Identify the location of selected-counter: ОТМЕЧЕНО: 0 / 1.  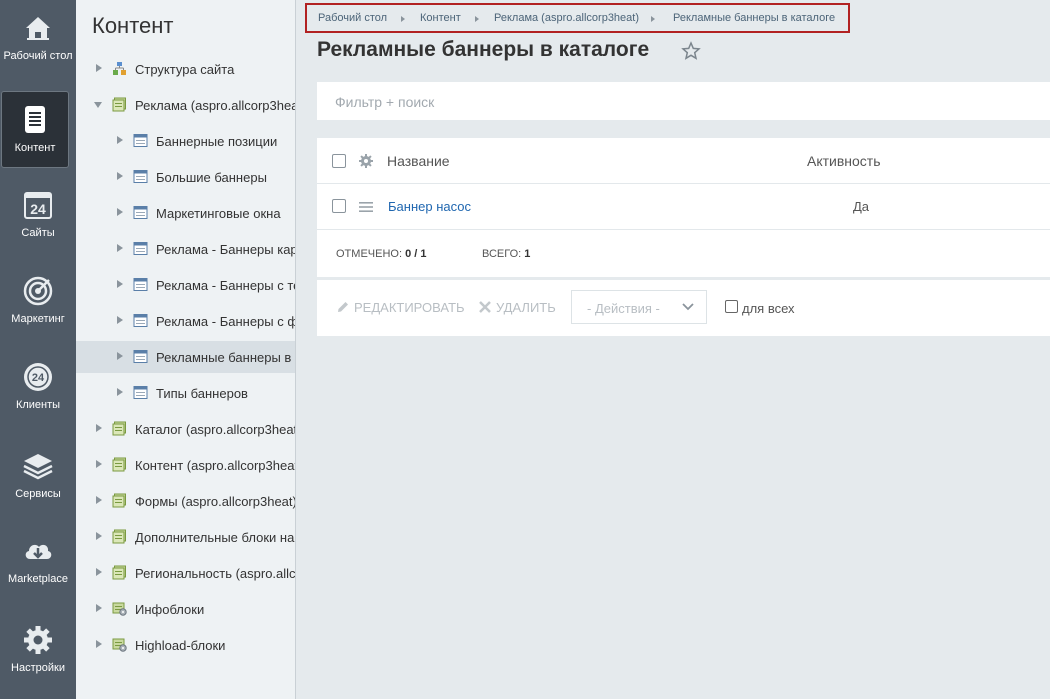
(381, 254).